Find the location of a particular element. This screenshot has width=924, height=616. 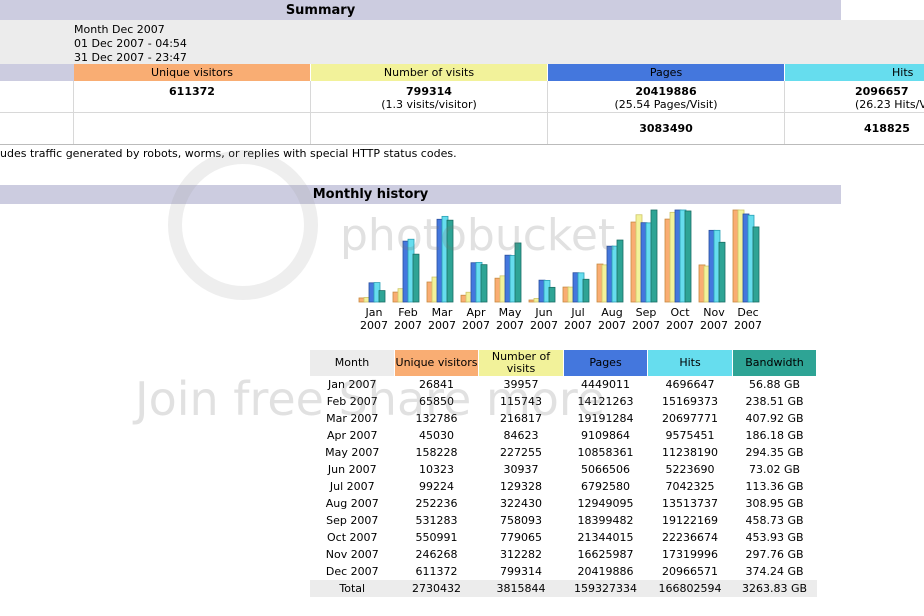

value-cell: 374.24 GB is located at coordinates (774, 571).